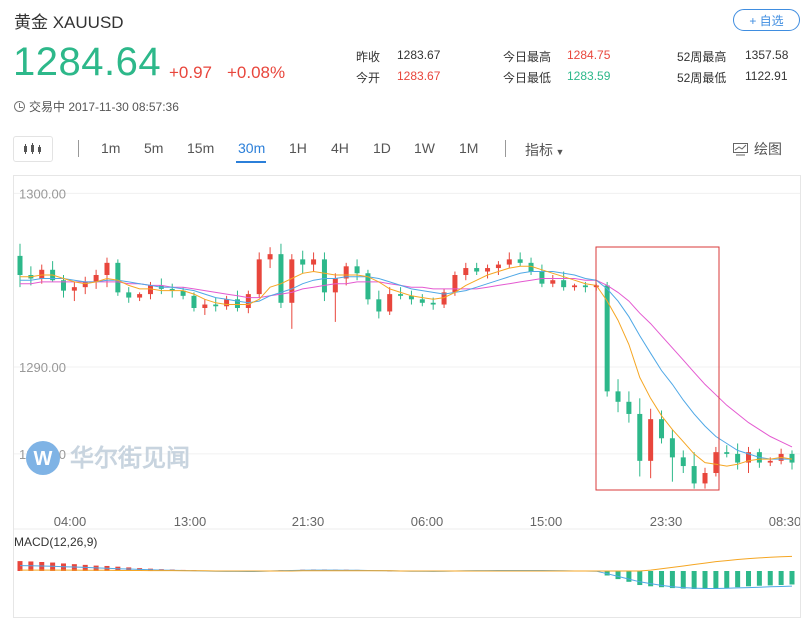 The image size is (812, 628). What do you see at coordinates (702, 57) in the screenshot?
I see `week52-high-label: 52周最高` at bounding box center [702, 57].